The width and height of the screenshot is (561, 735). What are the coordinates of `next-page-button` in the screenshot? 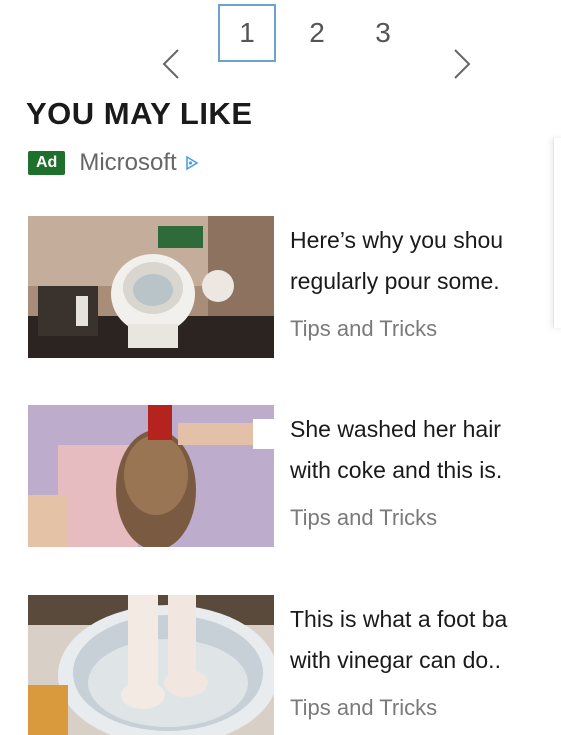 It's located at (462, 64).